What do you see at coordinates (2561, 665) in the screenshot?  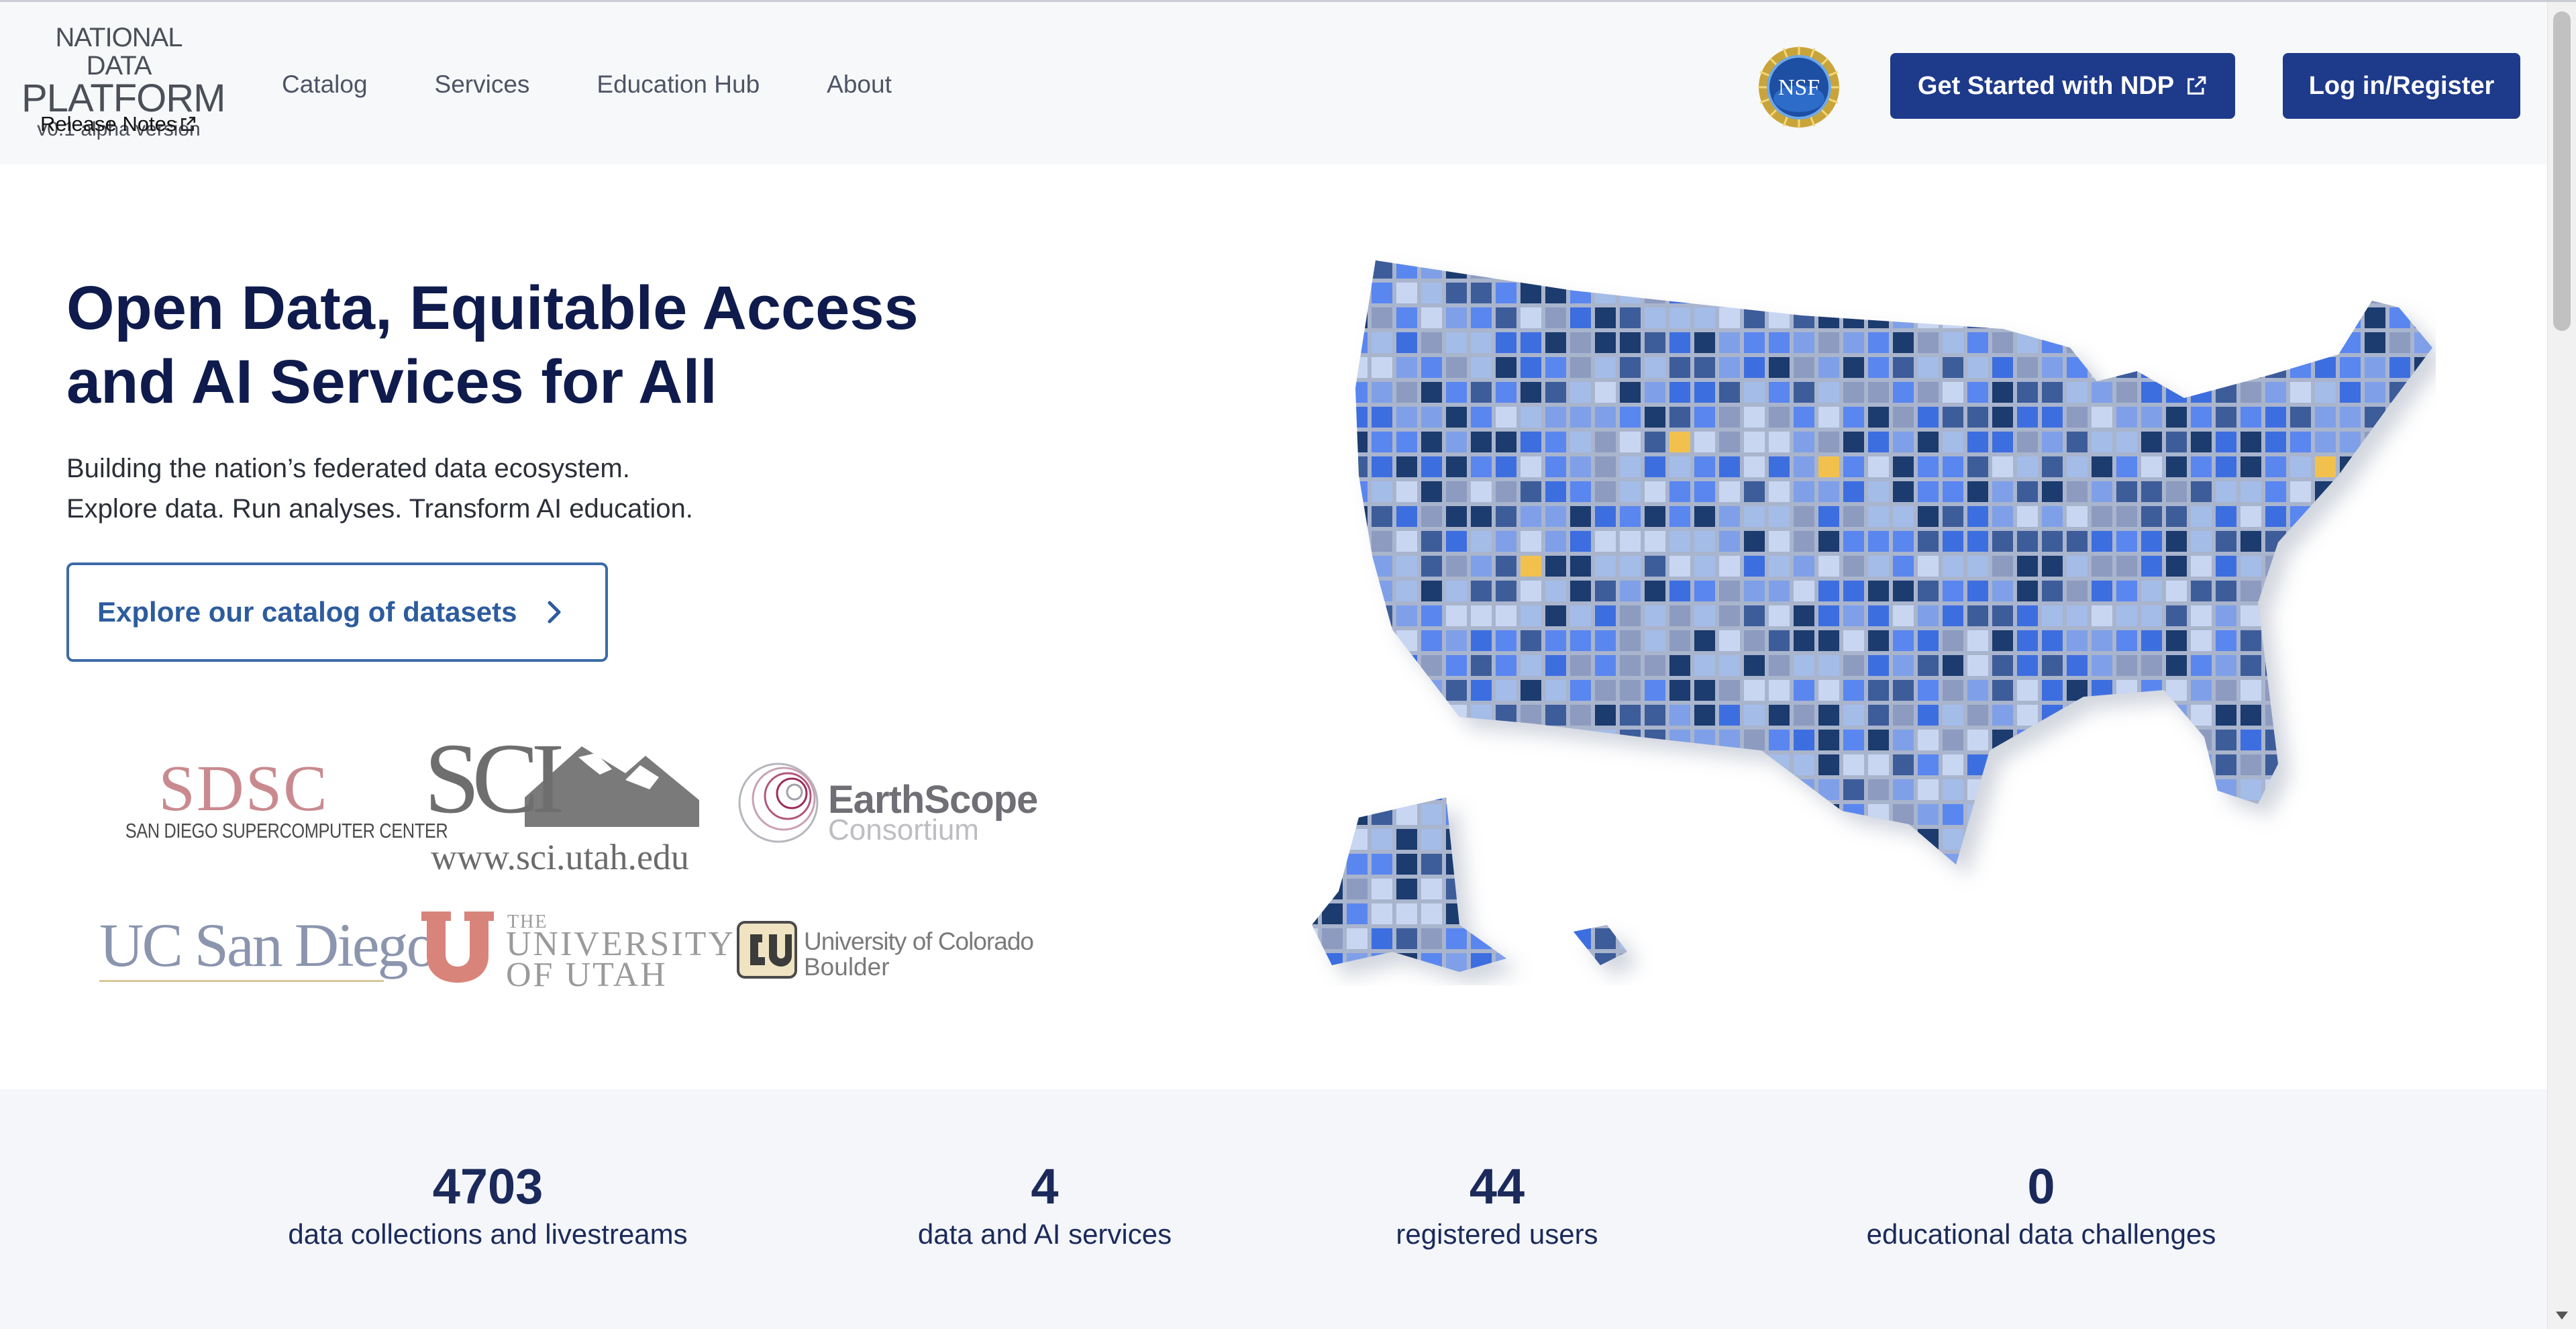 I see `page-scrollbar` at bounding box center [2561, 665].